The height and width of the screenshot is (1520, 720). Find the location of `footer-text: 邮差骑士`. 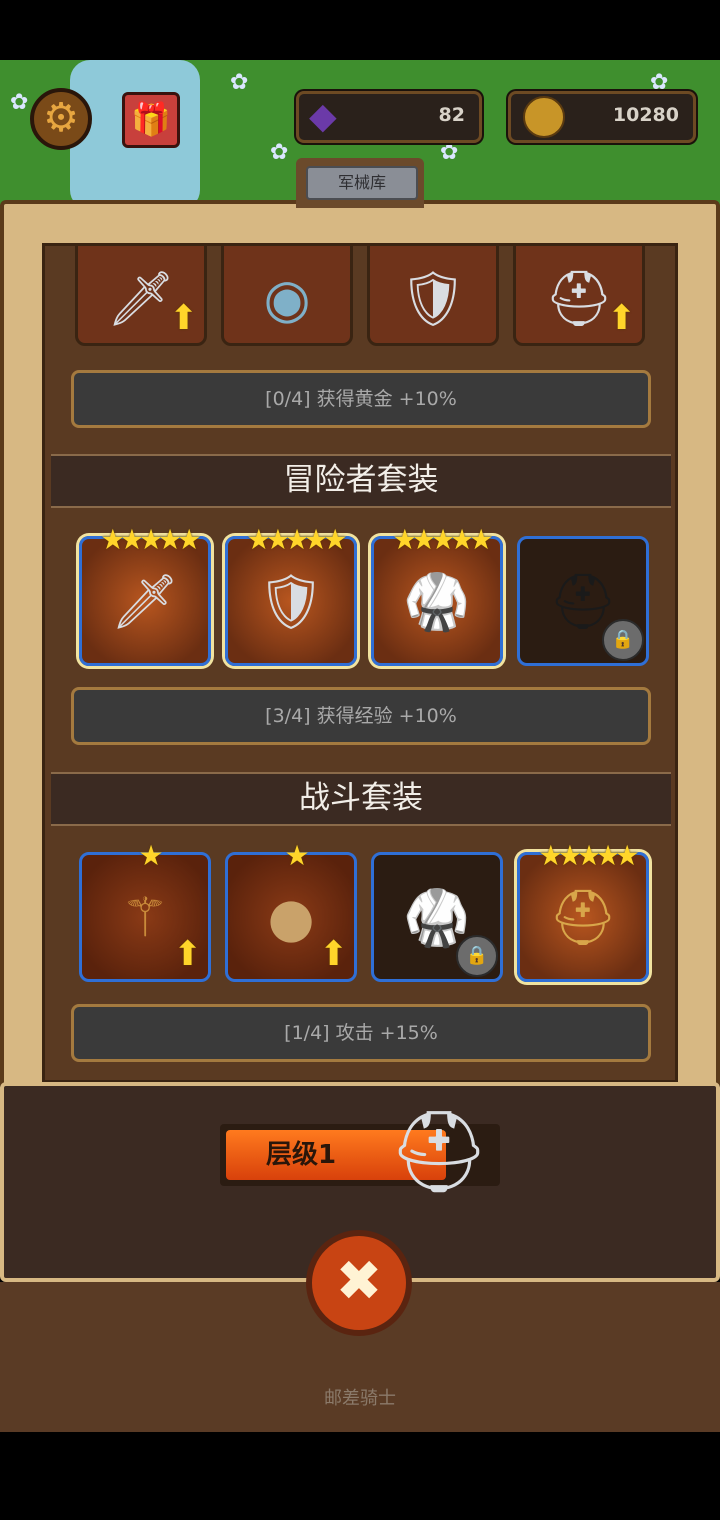

footer-text: 邮差骑士 is located at coordinates (360, 1398).